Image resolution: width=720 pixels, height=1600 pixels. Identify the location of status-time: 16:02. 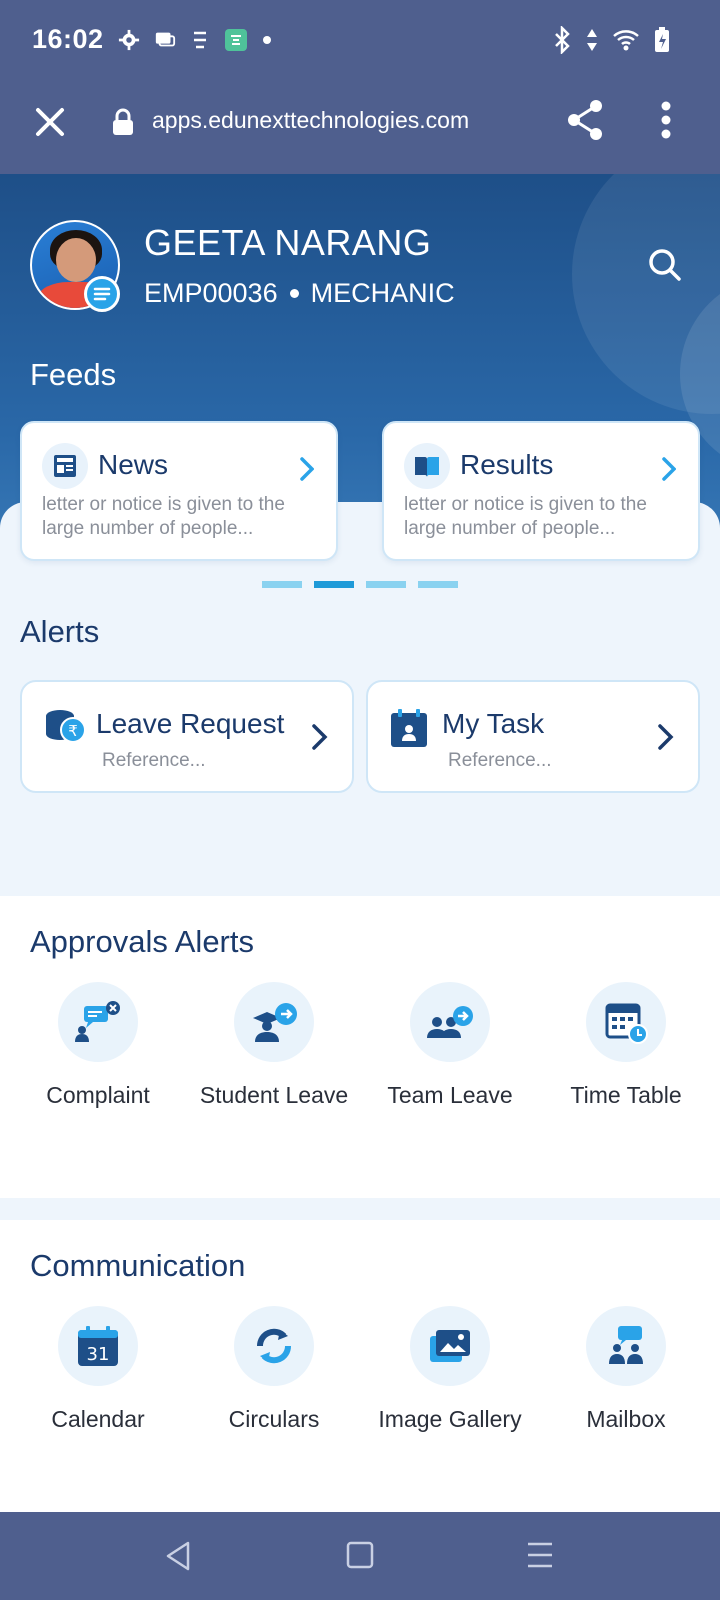
(68, 39).